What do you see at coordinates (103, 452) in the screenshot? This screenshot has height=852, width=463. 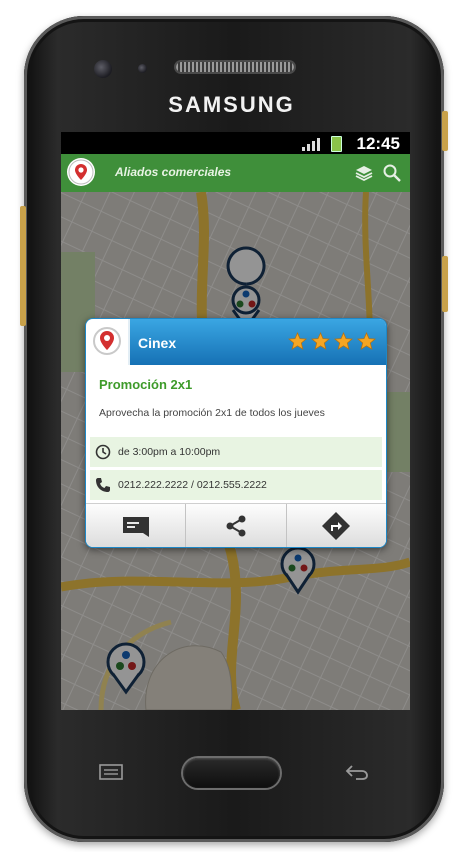 I see `clock-icon` at bounding box center [103, 452].